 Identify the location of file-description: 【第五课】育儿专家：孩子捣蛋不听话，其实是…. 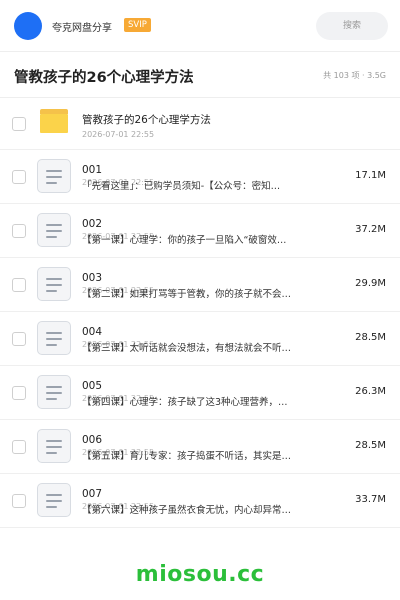
(187, 456).